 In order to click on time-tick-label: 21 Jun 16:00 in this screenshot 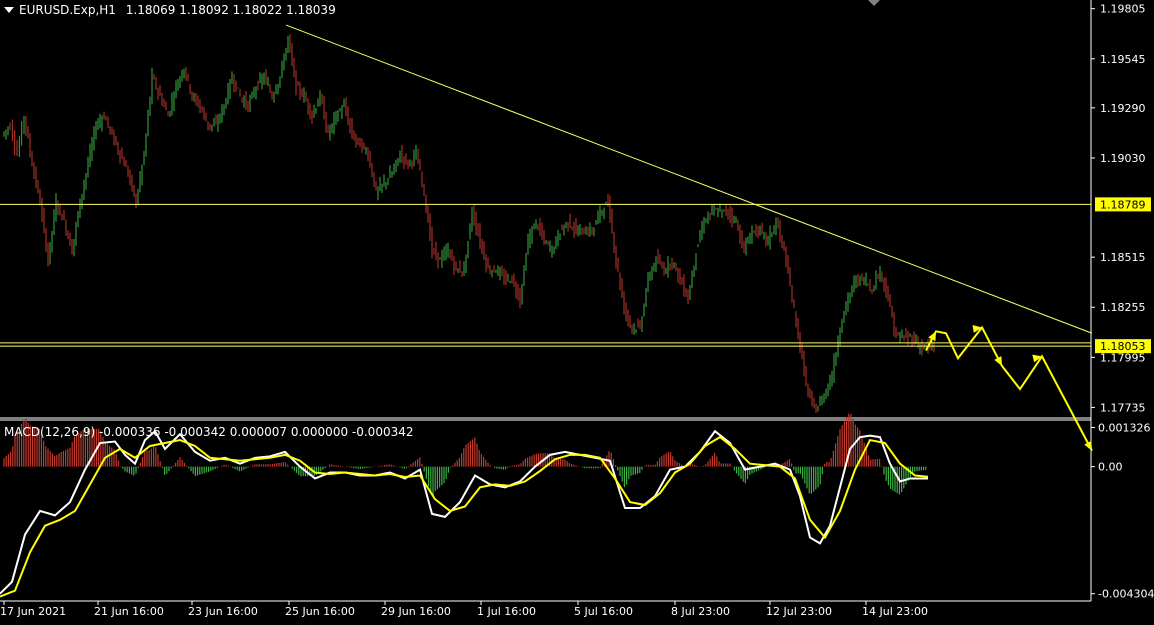, I will do `click(129, 611)`.